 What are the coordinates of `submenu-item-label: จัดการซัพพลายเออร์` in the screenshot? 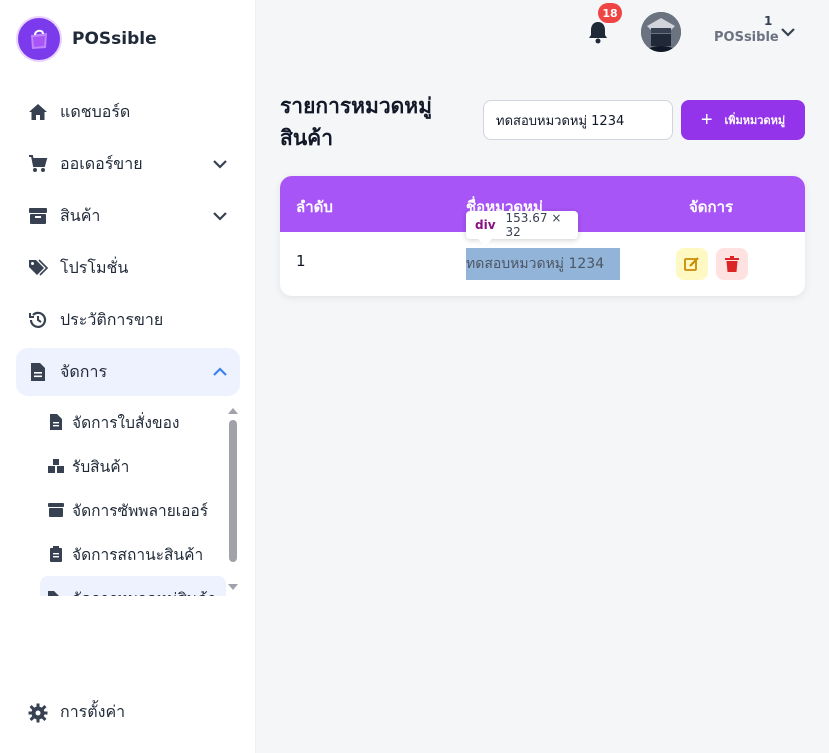 It's located at (140, 510).